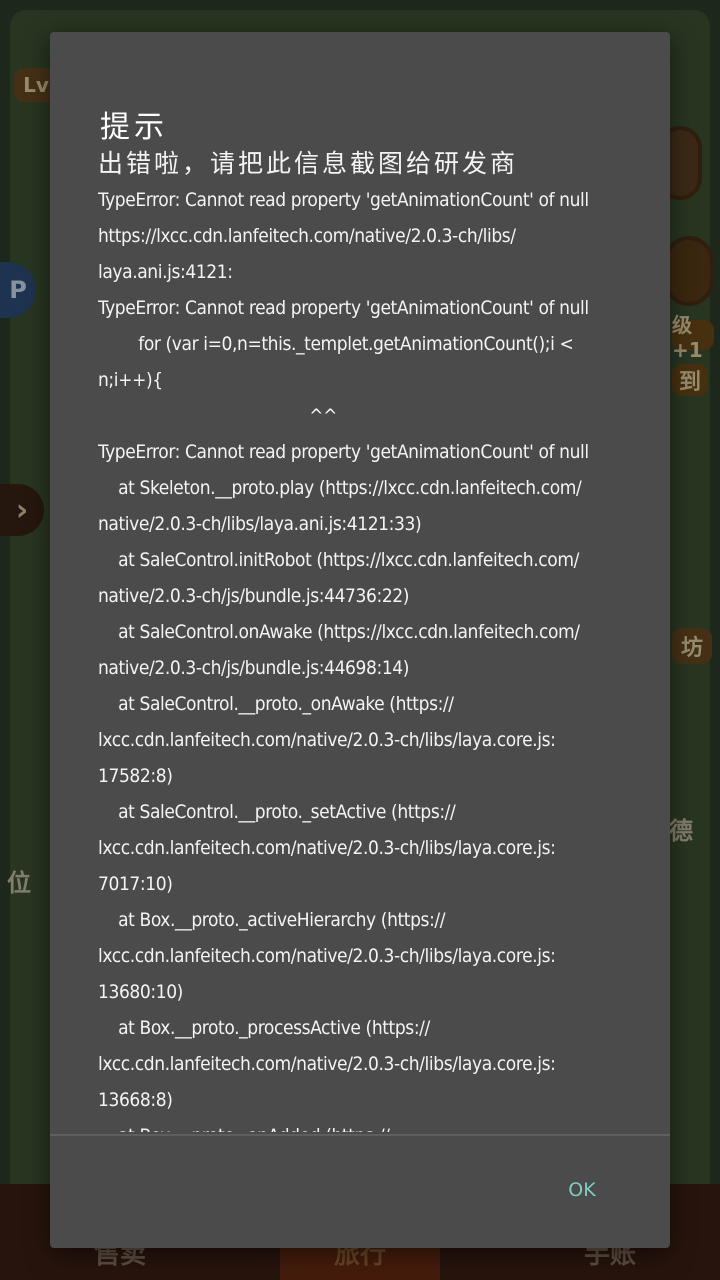 The image size is (720, 1280). I want to click on error-line: 13668:8), so click(135, 1100).